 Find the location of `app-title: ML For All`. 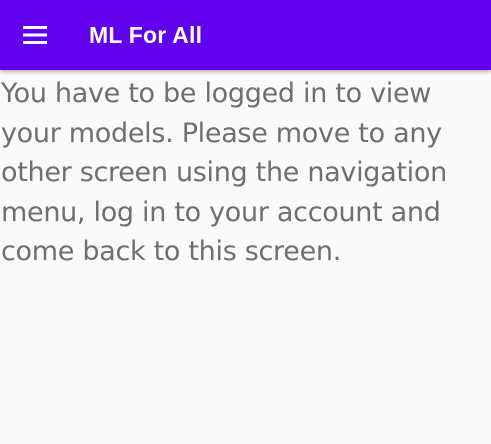

app-title: ML For All is located at coordinates (146, 34).